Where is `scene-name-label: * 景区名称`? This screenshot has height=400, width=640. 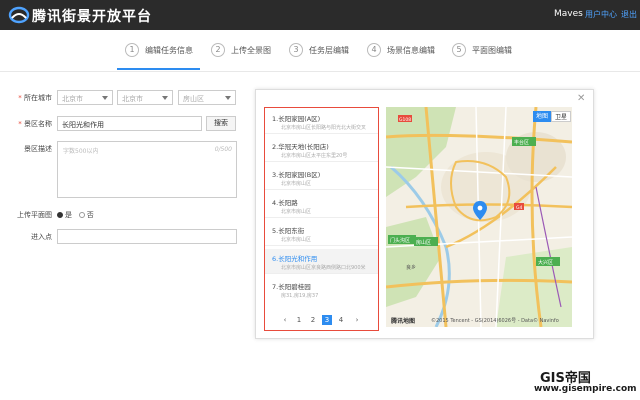
scene-name-label: * 景区名称 is located at coordinates (35, 124).